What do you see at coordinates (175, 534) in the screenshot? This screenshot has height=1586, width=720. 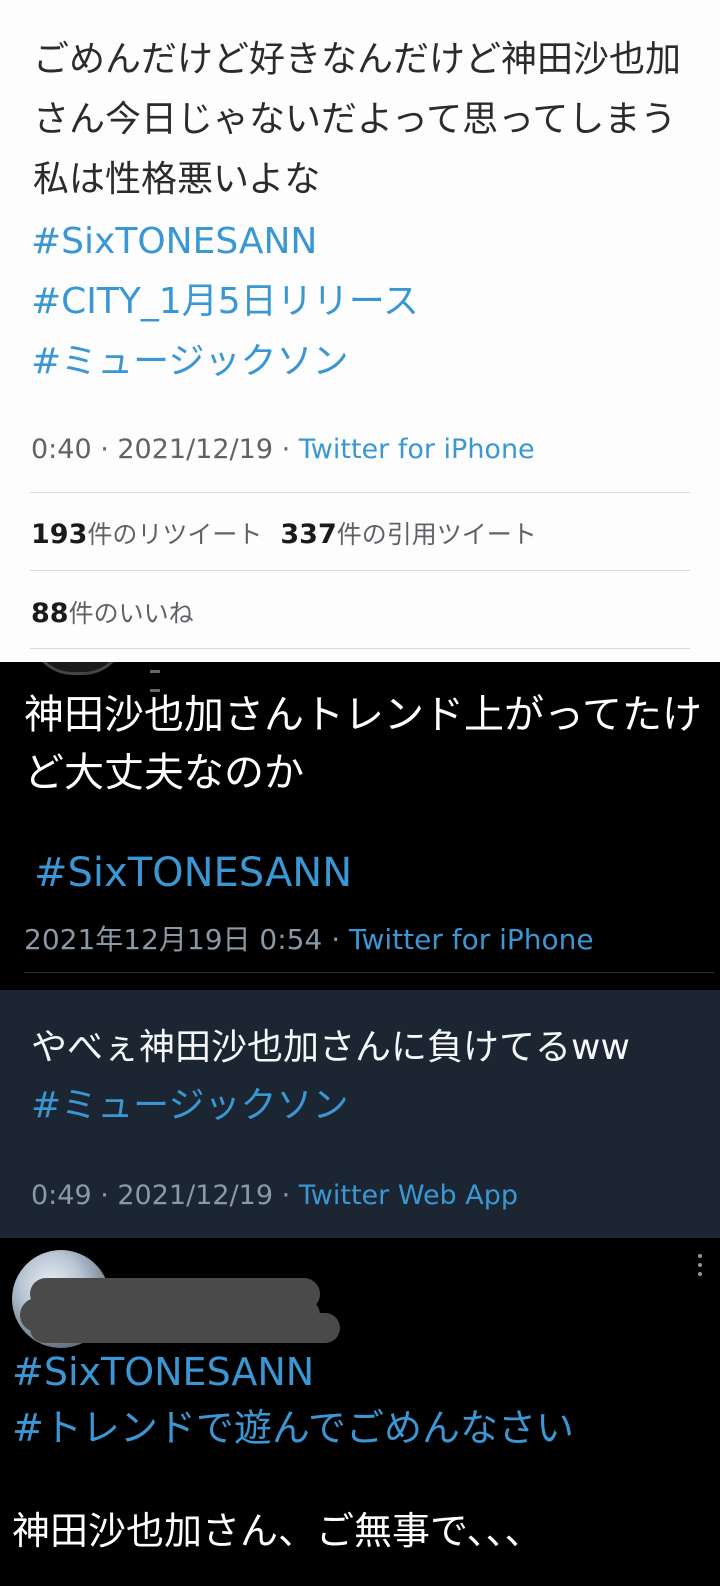 I see `retweets-label: 件のリツイート` at bounding box center [175, 534].